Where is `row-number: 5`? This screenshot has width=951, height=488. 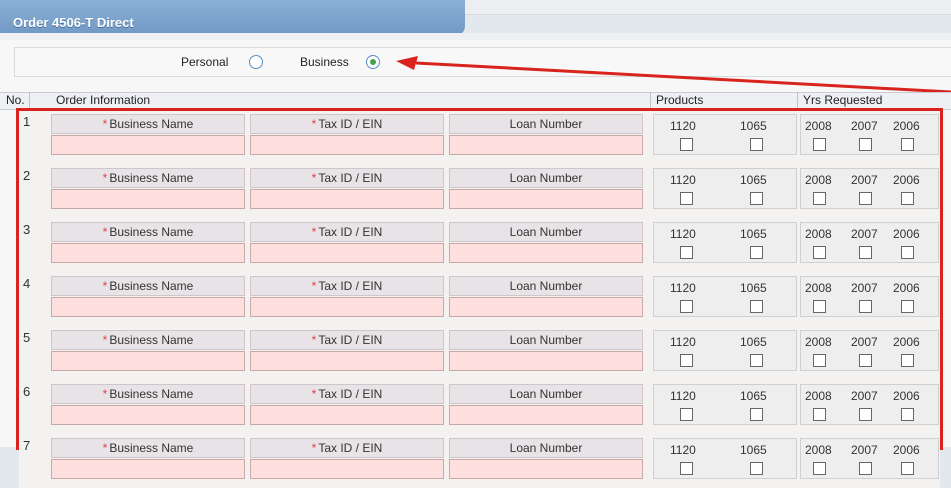 row-number: 5 is located at coordinates (27, 337).